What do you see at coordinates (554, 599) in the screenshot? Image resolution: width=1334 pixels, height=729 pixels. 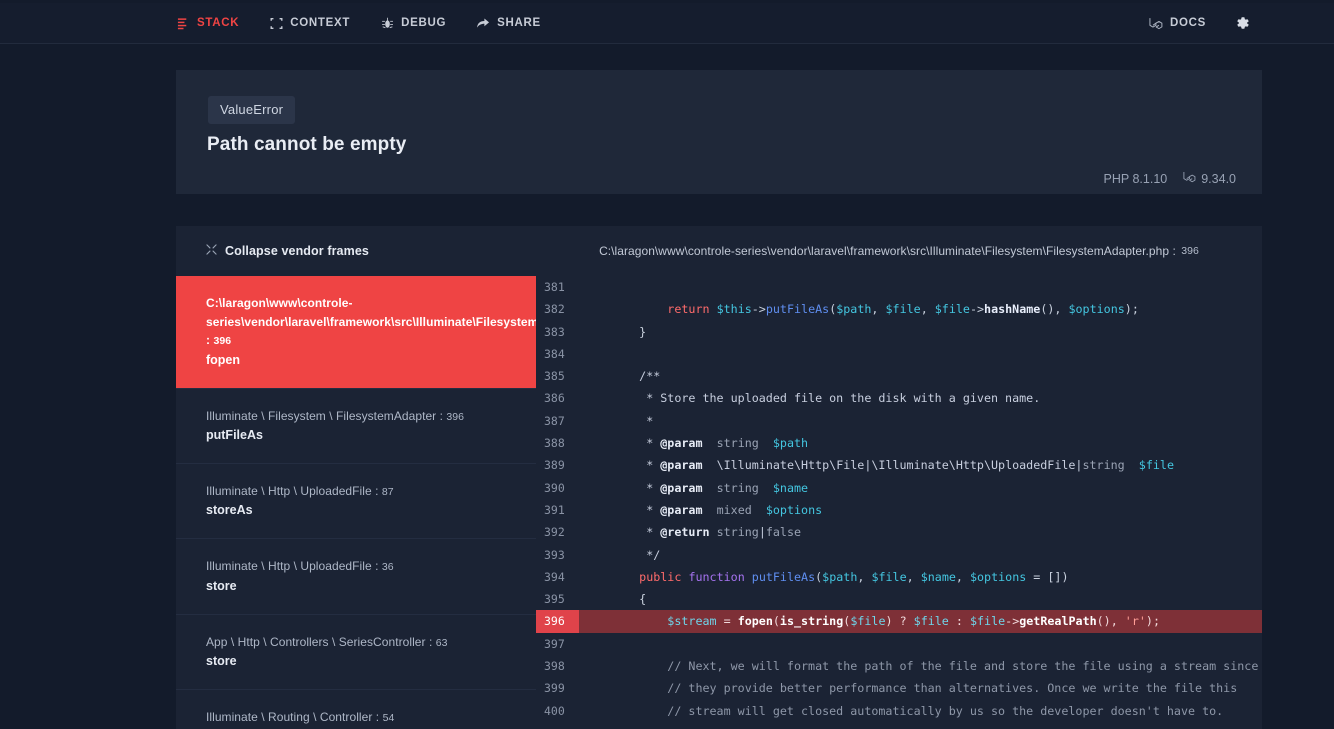 I see `code-line-number: 395` at bounding box center [554, 599].